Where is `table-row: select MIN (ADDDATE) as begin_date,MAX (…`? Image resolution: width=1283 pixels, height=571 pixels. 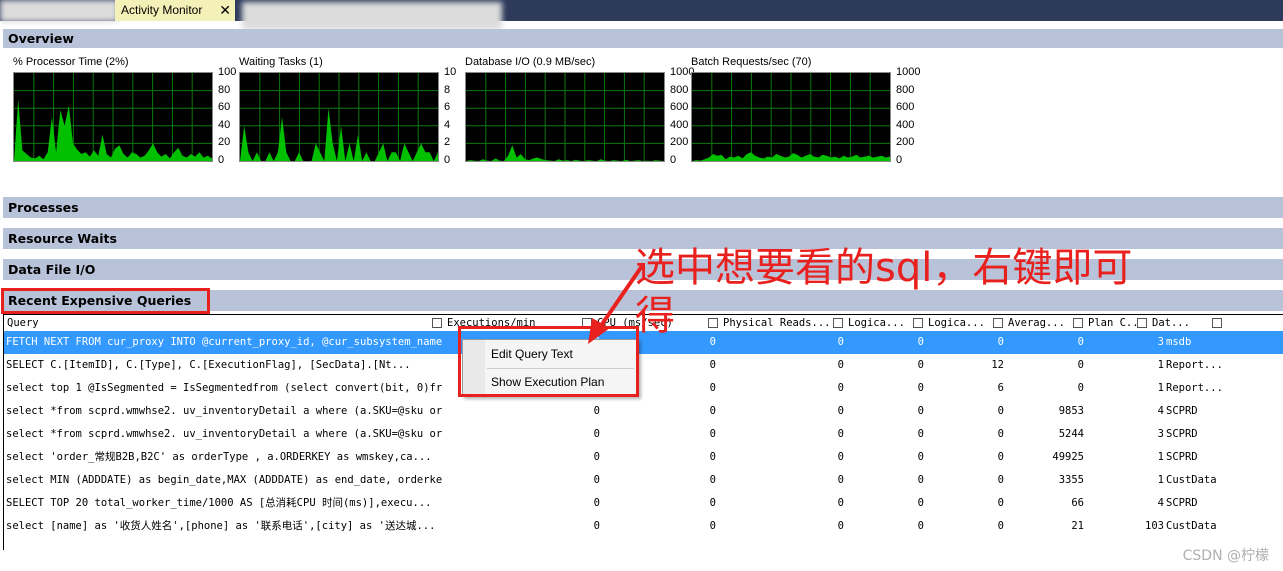
table-row: select MIN (ADDDATE) as begin_date,MAX (… is located at coordinates (643, 480).